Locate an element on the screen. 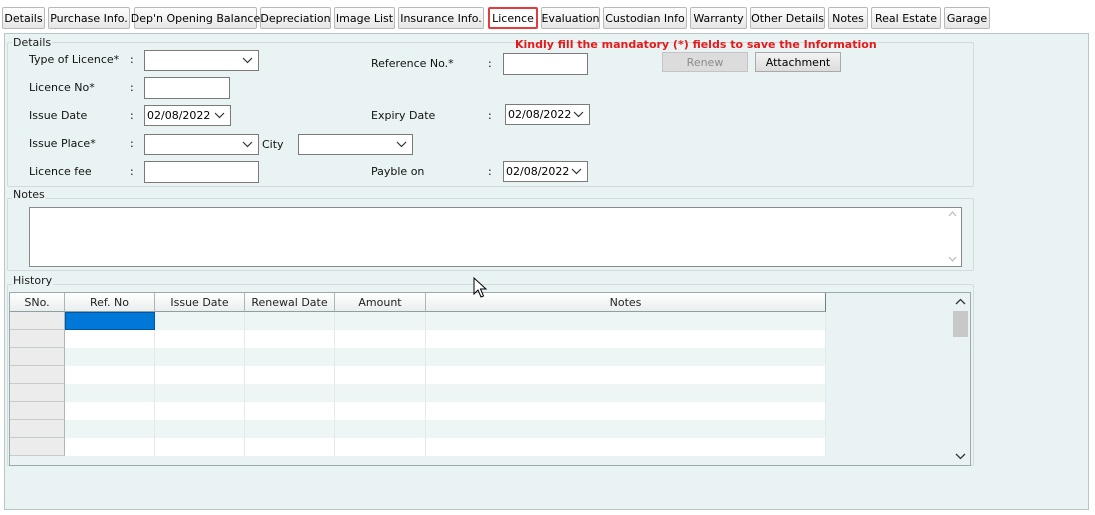  col-header-amount: Amount is located at coordinates (380, 302).